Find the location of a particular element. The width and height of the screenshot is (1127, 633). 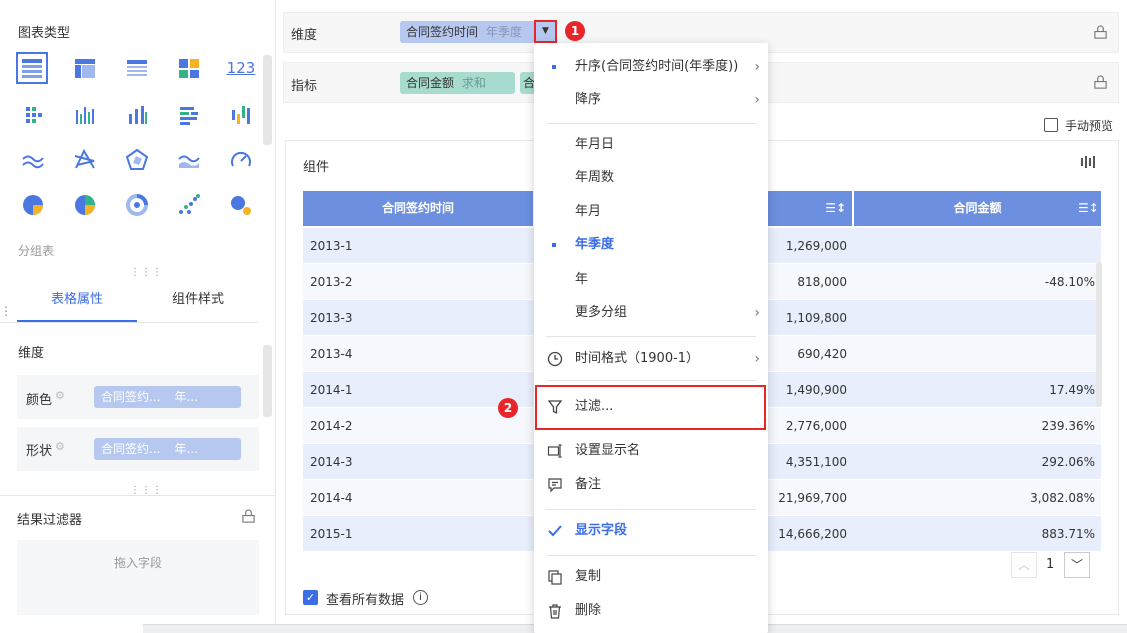

tab-table-properties: 表格属性 is located at coordinates (77, 302).